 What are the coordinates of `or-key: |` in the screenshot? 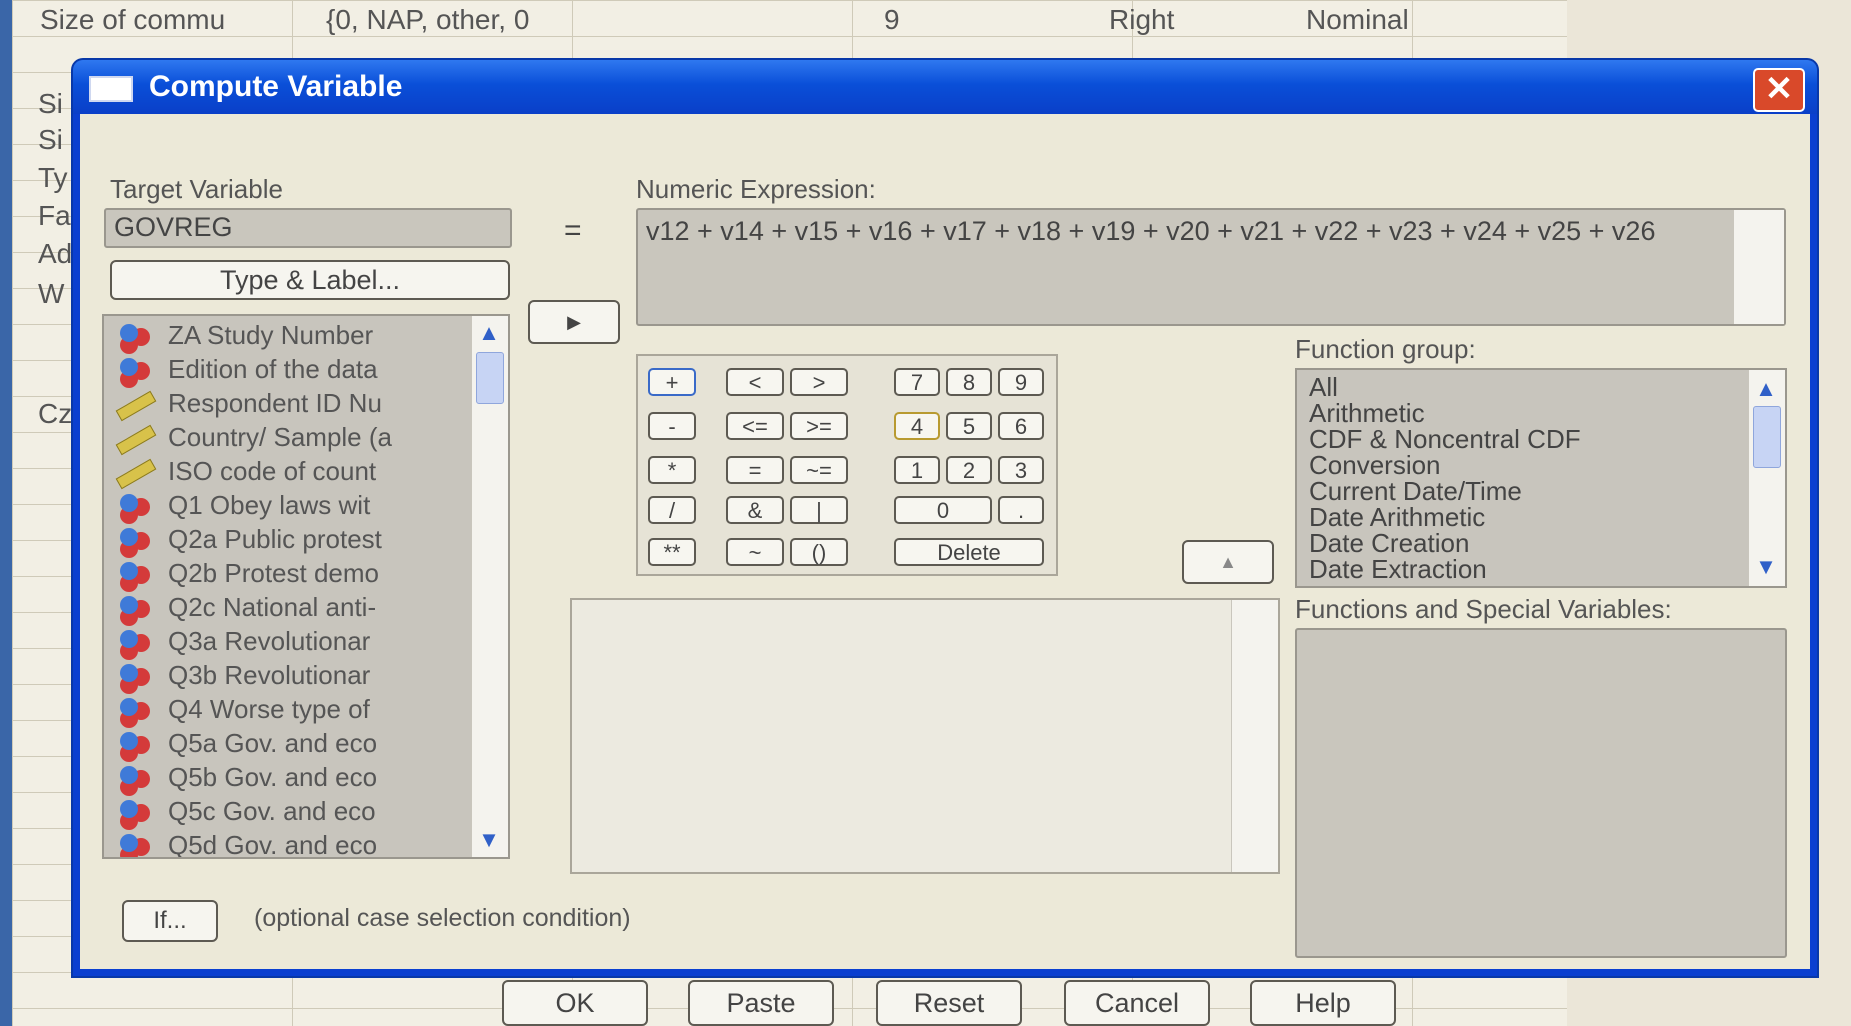 It's located at (819, 510).